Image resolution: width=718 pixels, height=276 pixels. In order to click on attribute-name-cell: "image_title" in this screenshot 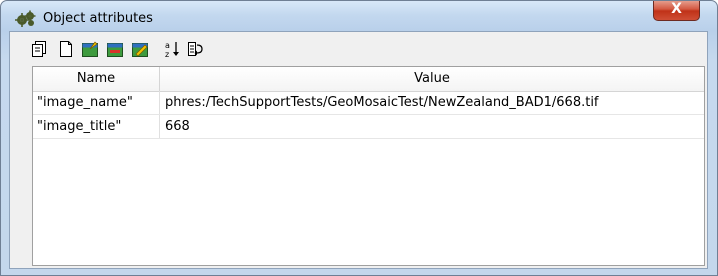, I will do `click(96, 126)`.